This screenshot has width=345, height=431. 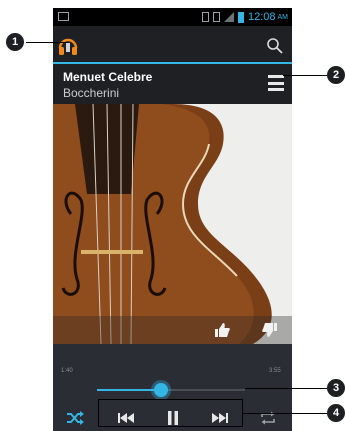 I want to click on menu-button, so click(x=276, y=83).